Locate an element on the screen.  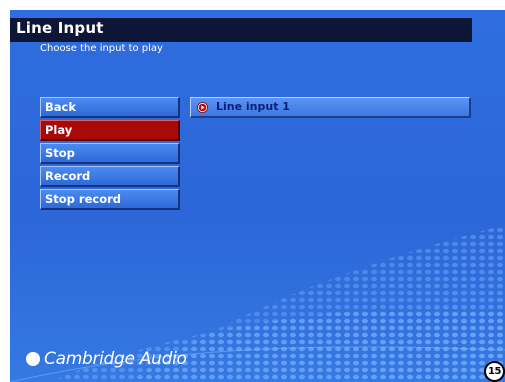
action-menu: Back Play Stop Record Stop record is located at coordinates (110, 154).